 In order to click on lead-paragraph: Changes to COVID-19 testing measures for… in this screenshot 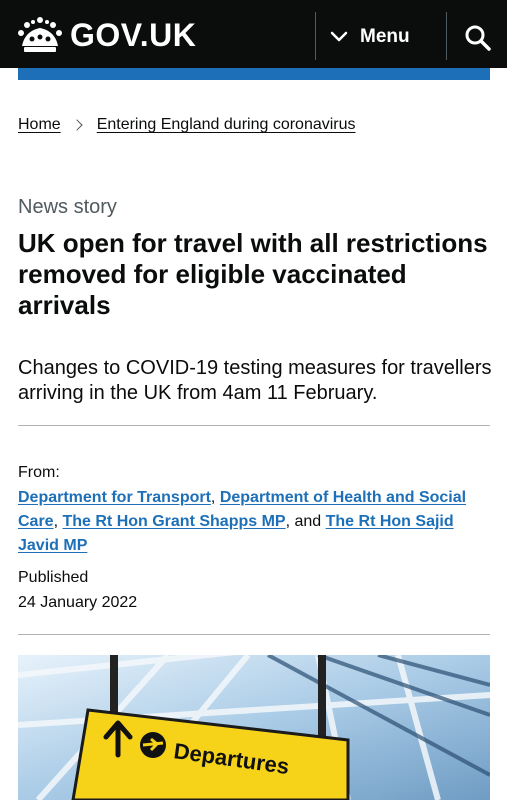, I will do `click(255, 380)`.